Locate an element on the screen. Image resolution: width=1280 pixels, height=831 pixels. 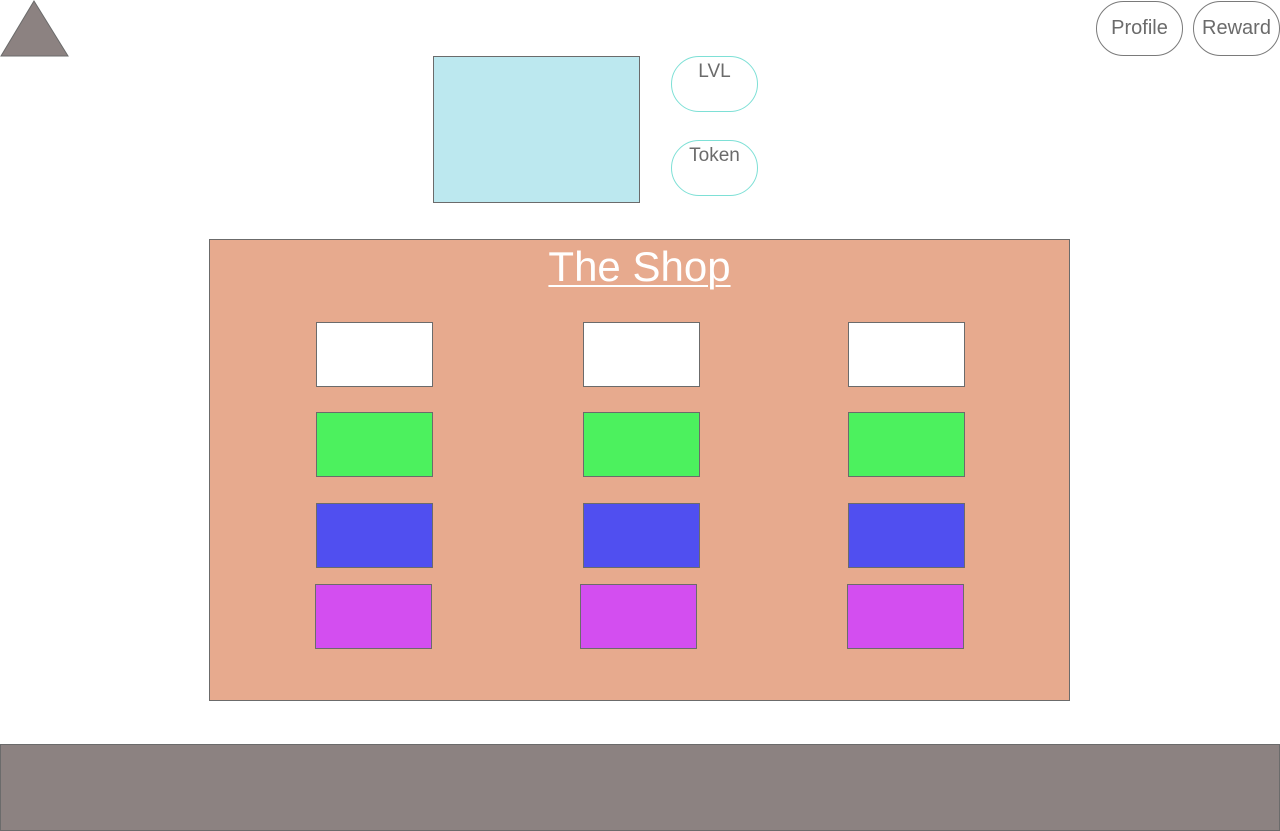
level-label: LVL is located at coordinates (714, 71).